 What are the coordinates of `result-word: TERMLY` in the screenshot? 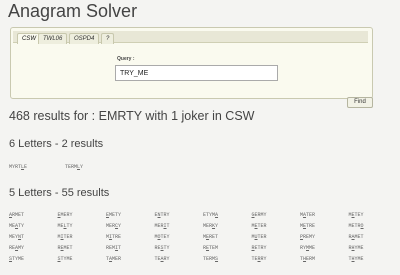 It's located at (74, 167).